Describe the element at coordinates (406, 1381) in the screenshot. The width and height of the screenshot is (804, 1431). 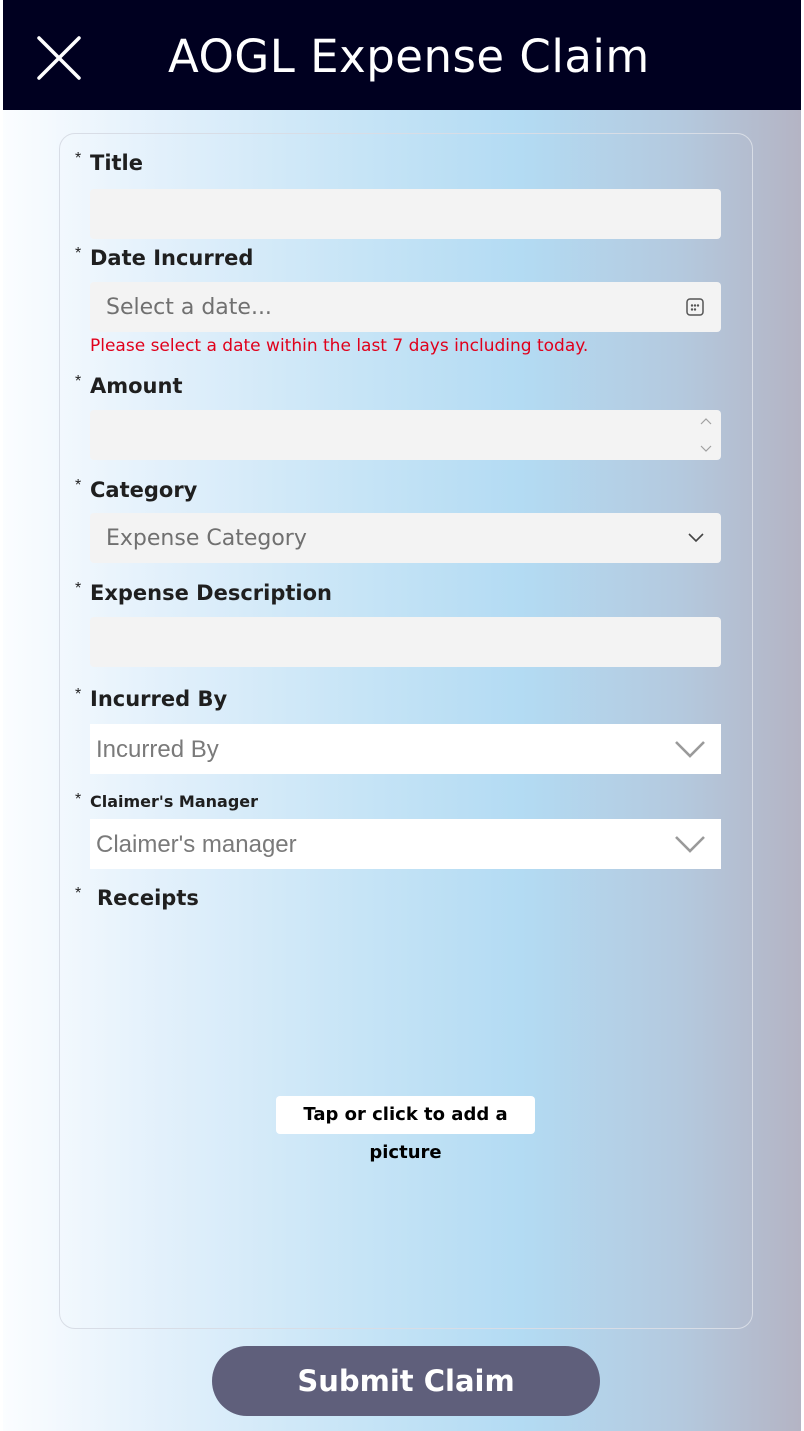
I see `submit-claim-button: Submit Claim` at that location.